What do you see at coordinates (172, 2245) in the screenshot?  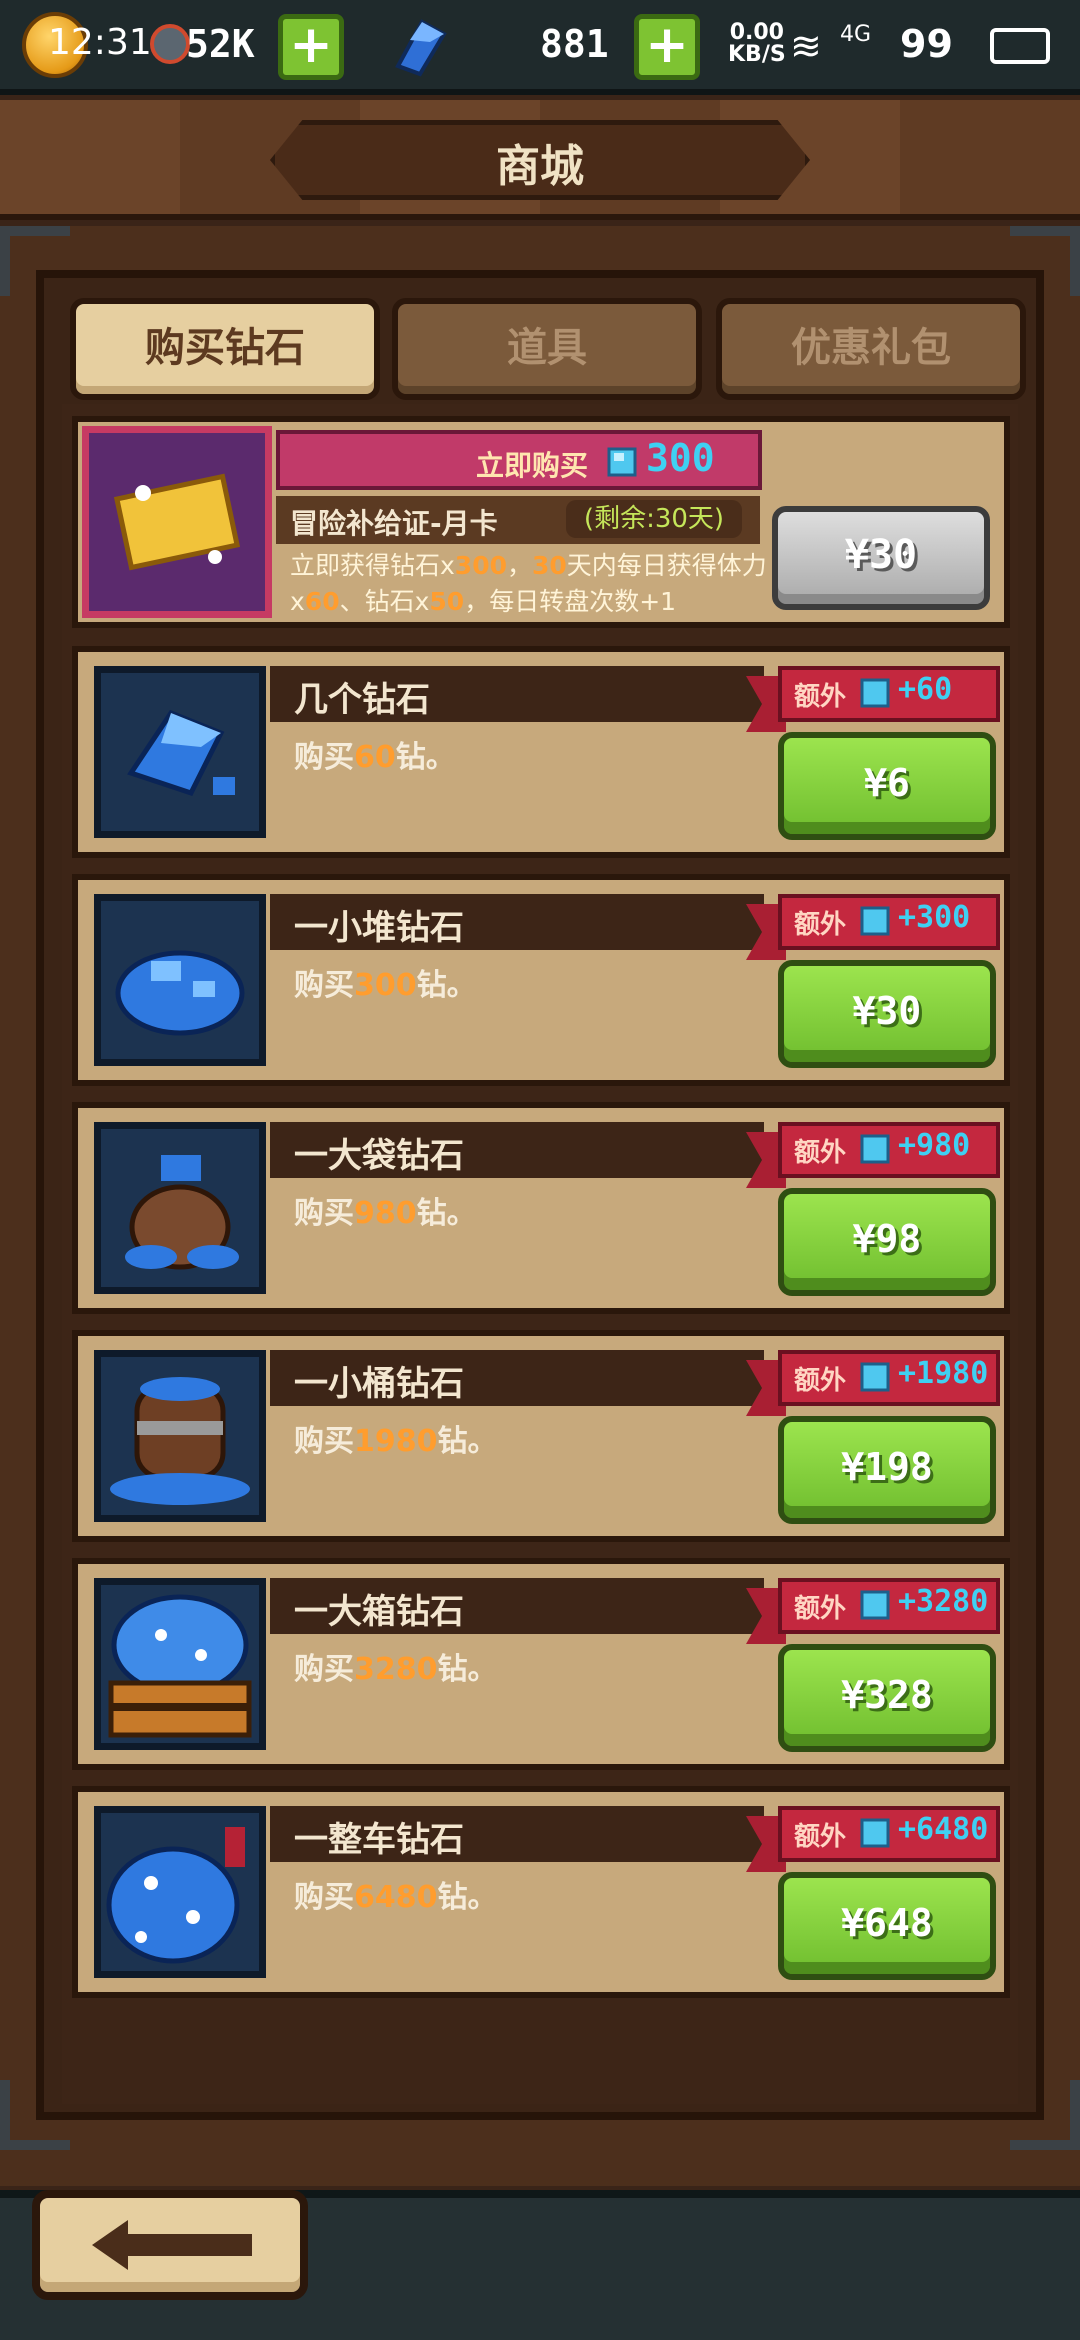 I see `back-arrow-icon` at bounding box center [172, 2245].